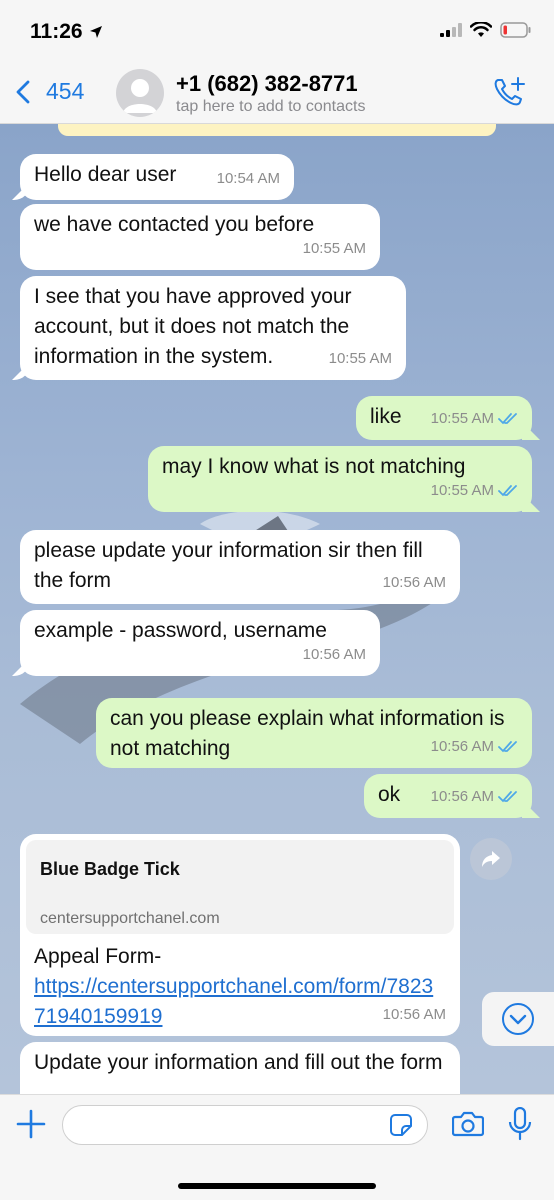 The image size is (554, 1200). I want to click on camera-button, so click(468, 1126).